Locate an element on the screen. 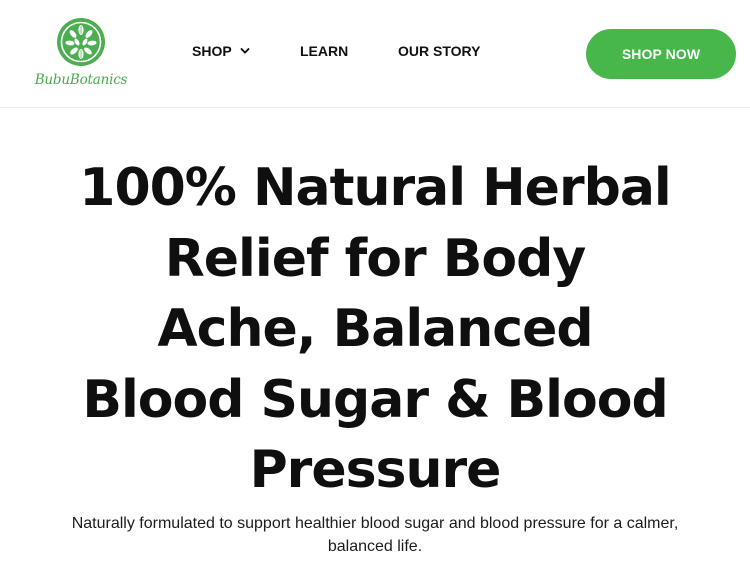 Image resolution: width=750 pixels, height=563 pixels. shop-now-button: SHOP NOW is located at coordinates (661, 54).